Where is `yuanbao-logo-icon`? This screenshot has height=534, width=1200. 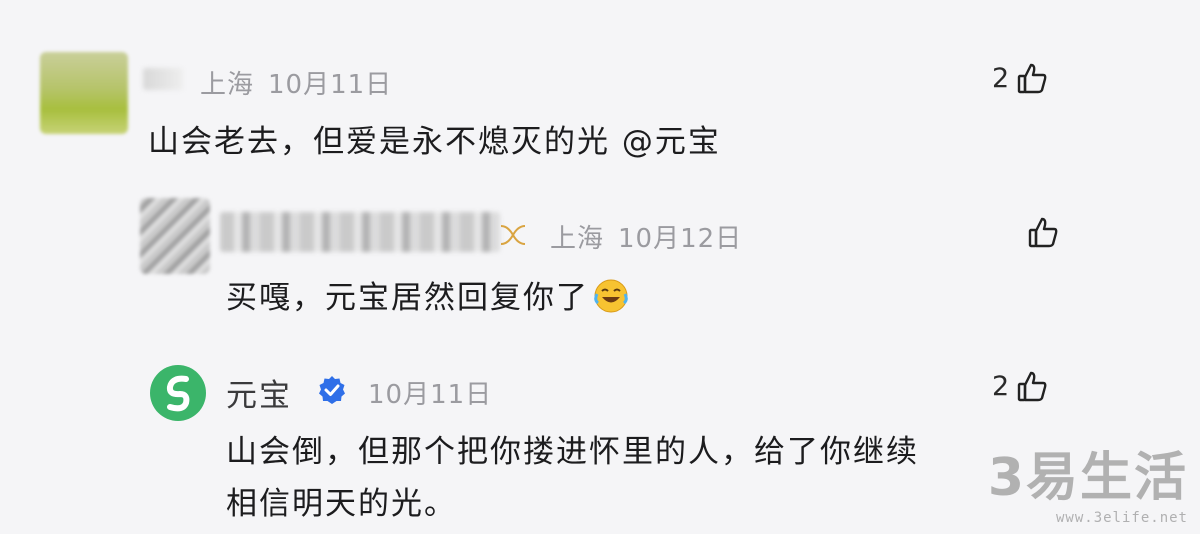 yuanbao-logo-icon is located at coordinates (178, 393).